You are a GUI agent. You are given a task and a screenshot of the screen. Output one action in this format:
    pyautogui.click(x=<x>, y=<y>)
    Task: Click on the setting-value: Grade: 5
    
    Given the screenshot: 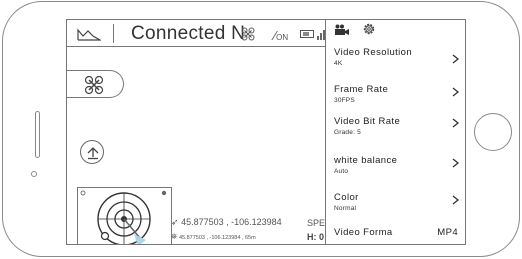 What is the action you would take?
    pyautogui.click(x=347, y=132)
    